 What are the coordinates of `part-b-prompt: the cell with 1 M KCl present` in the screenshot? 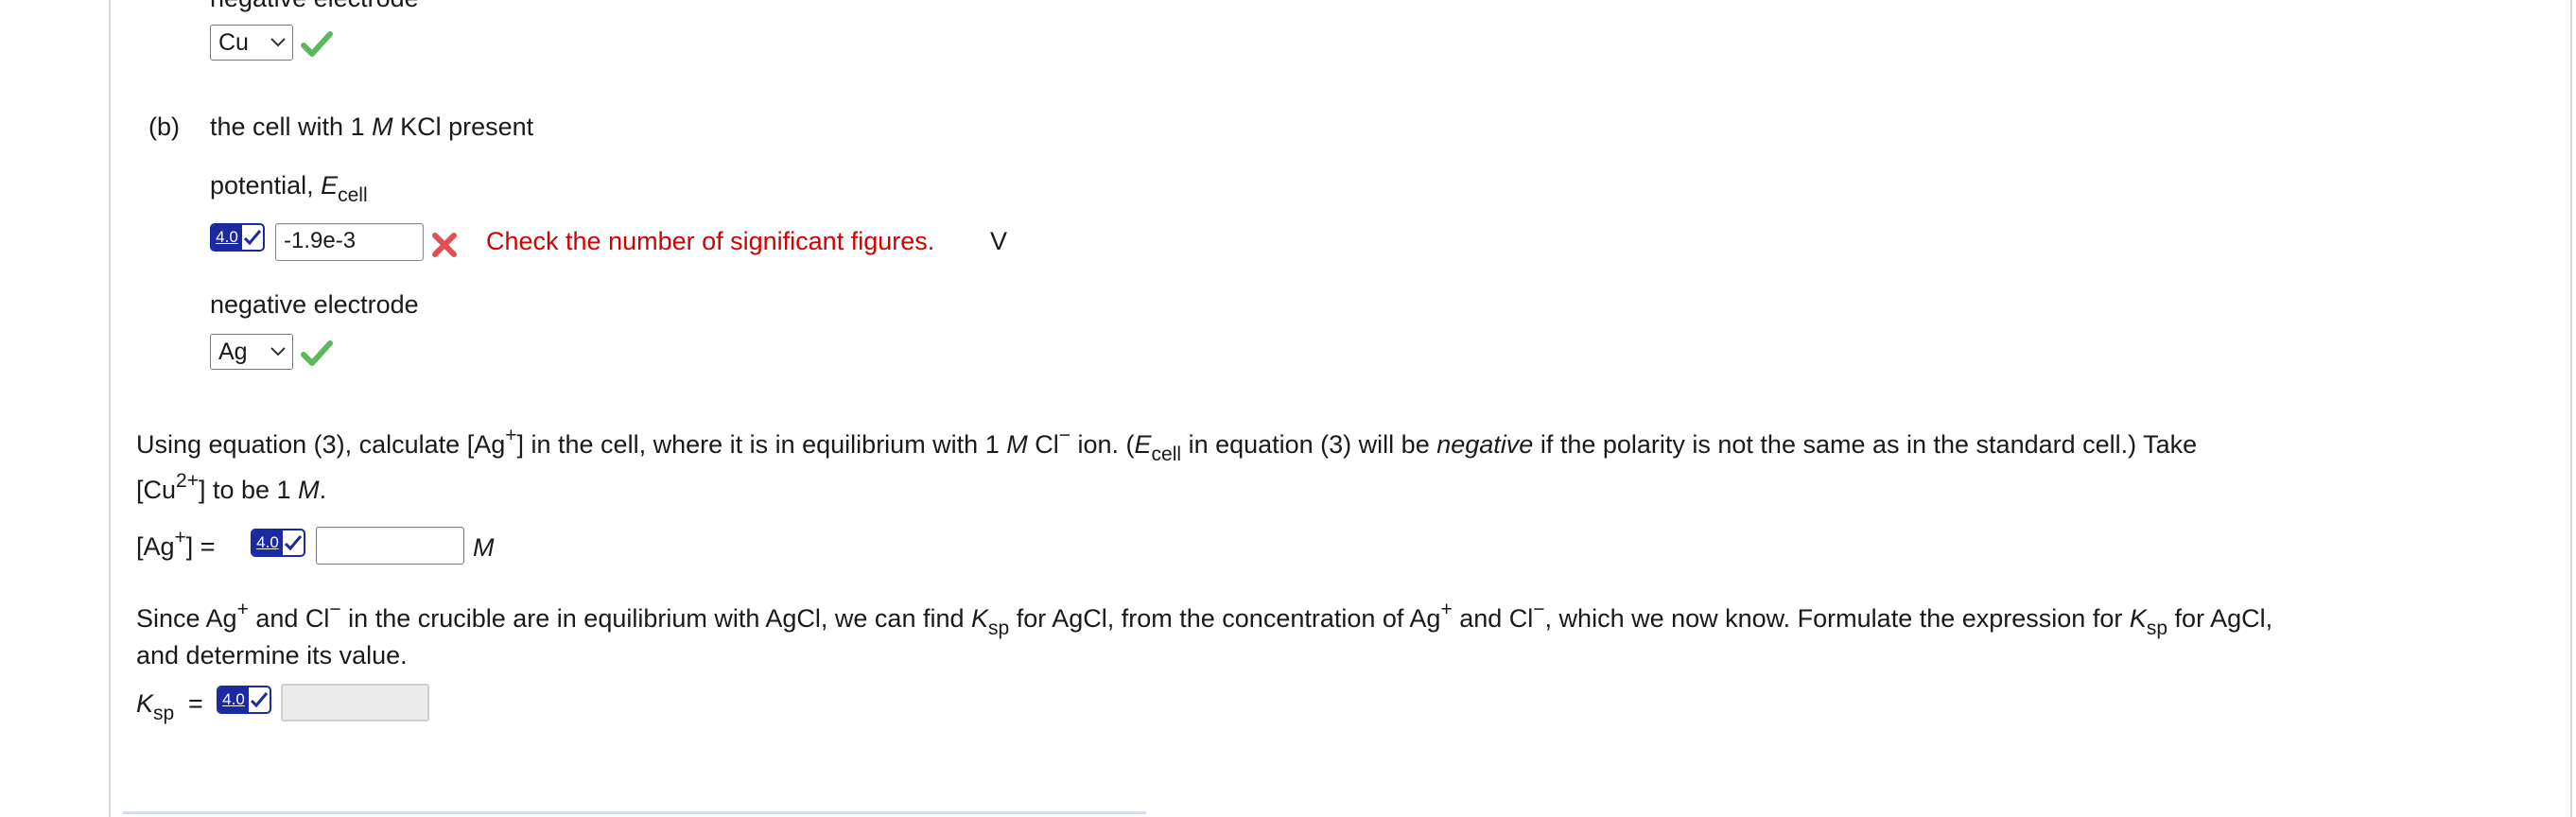 It's located at (372, 127).